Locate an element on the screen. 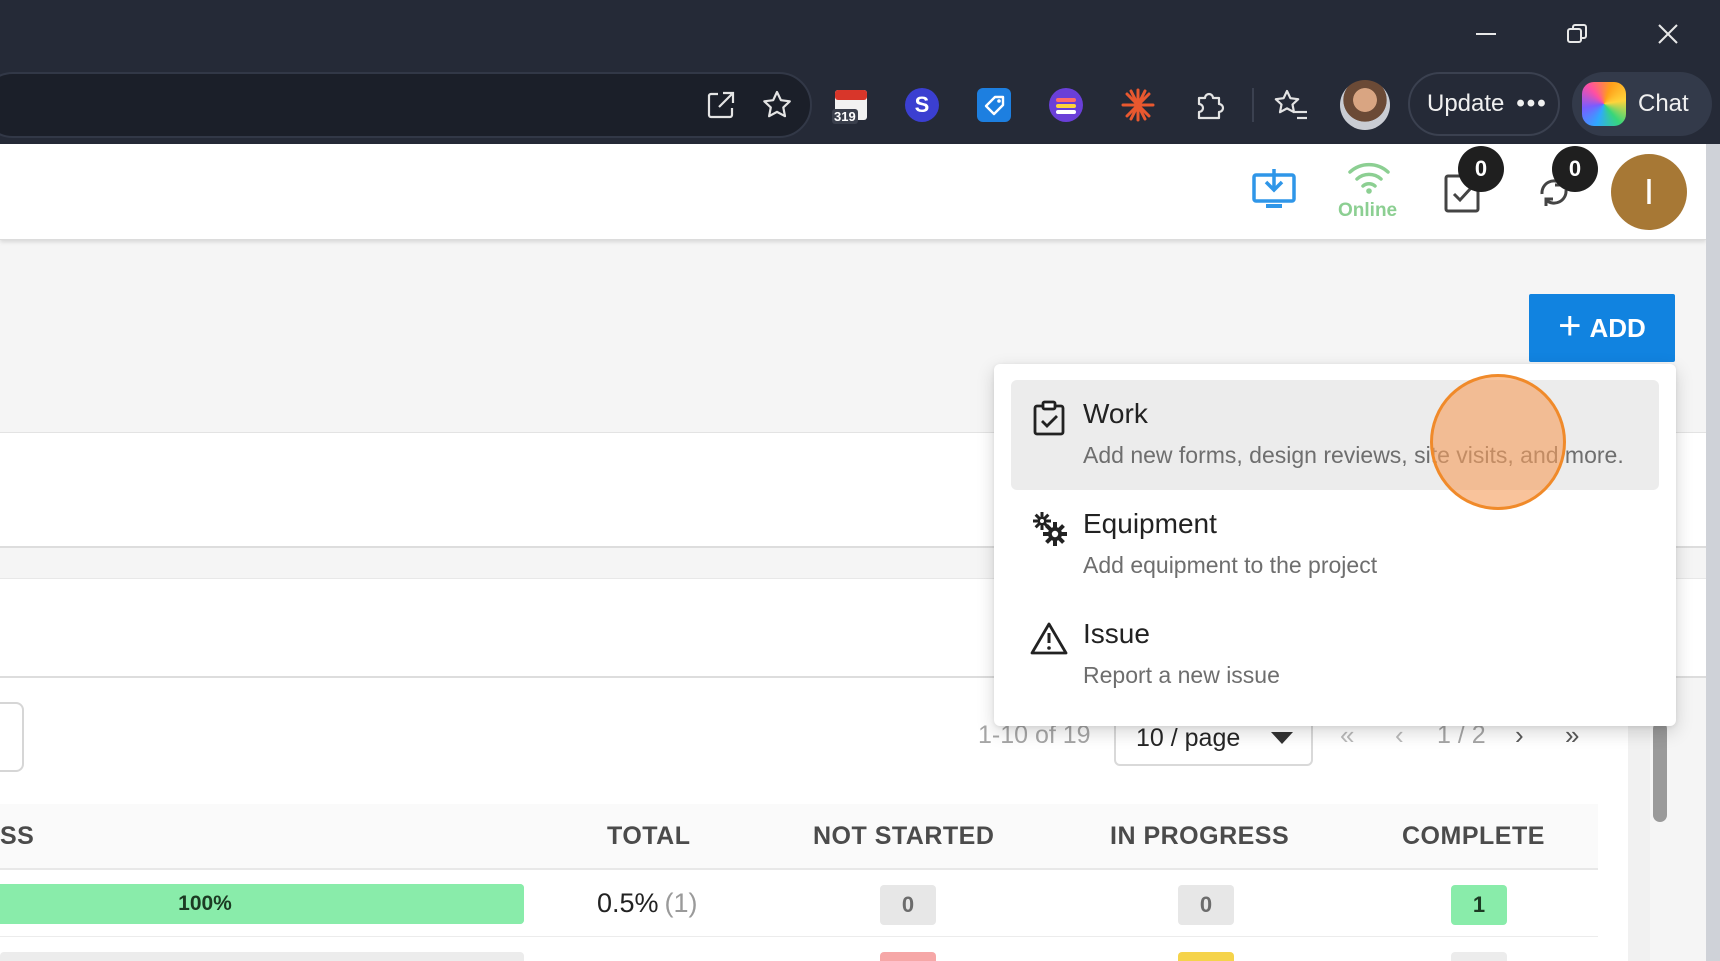 This screenshot has height=961, width=1720. menu-item-issue: Issue Report a new issue is located at coordinates (1335, 655).